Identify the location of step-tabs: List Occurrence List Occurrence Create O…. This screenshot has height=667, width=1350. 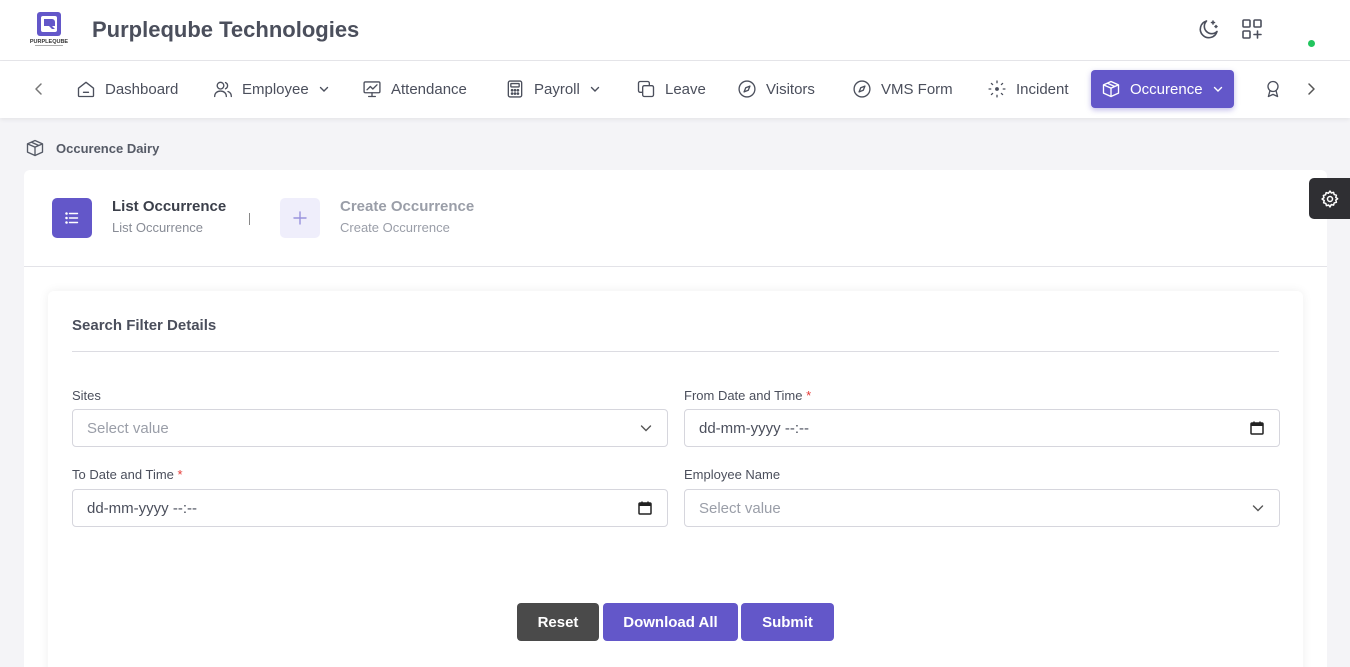
(675, 218).